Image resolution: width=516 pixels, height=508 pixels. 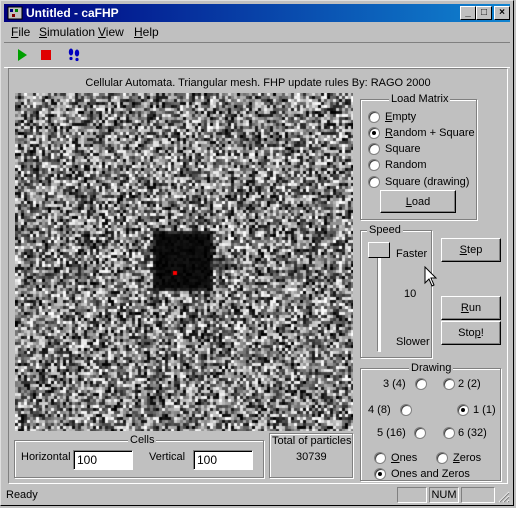 What do you see at coordinates (46, 55) in the screenshot?
I see `stop-icon` at bounding box center [46, 55].